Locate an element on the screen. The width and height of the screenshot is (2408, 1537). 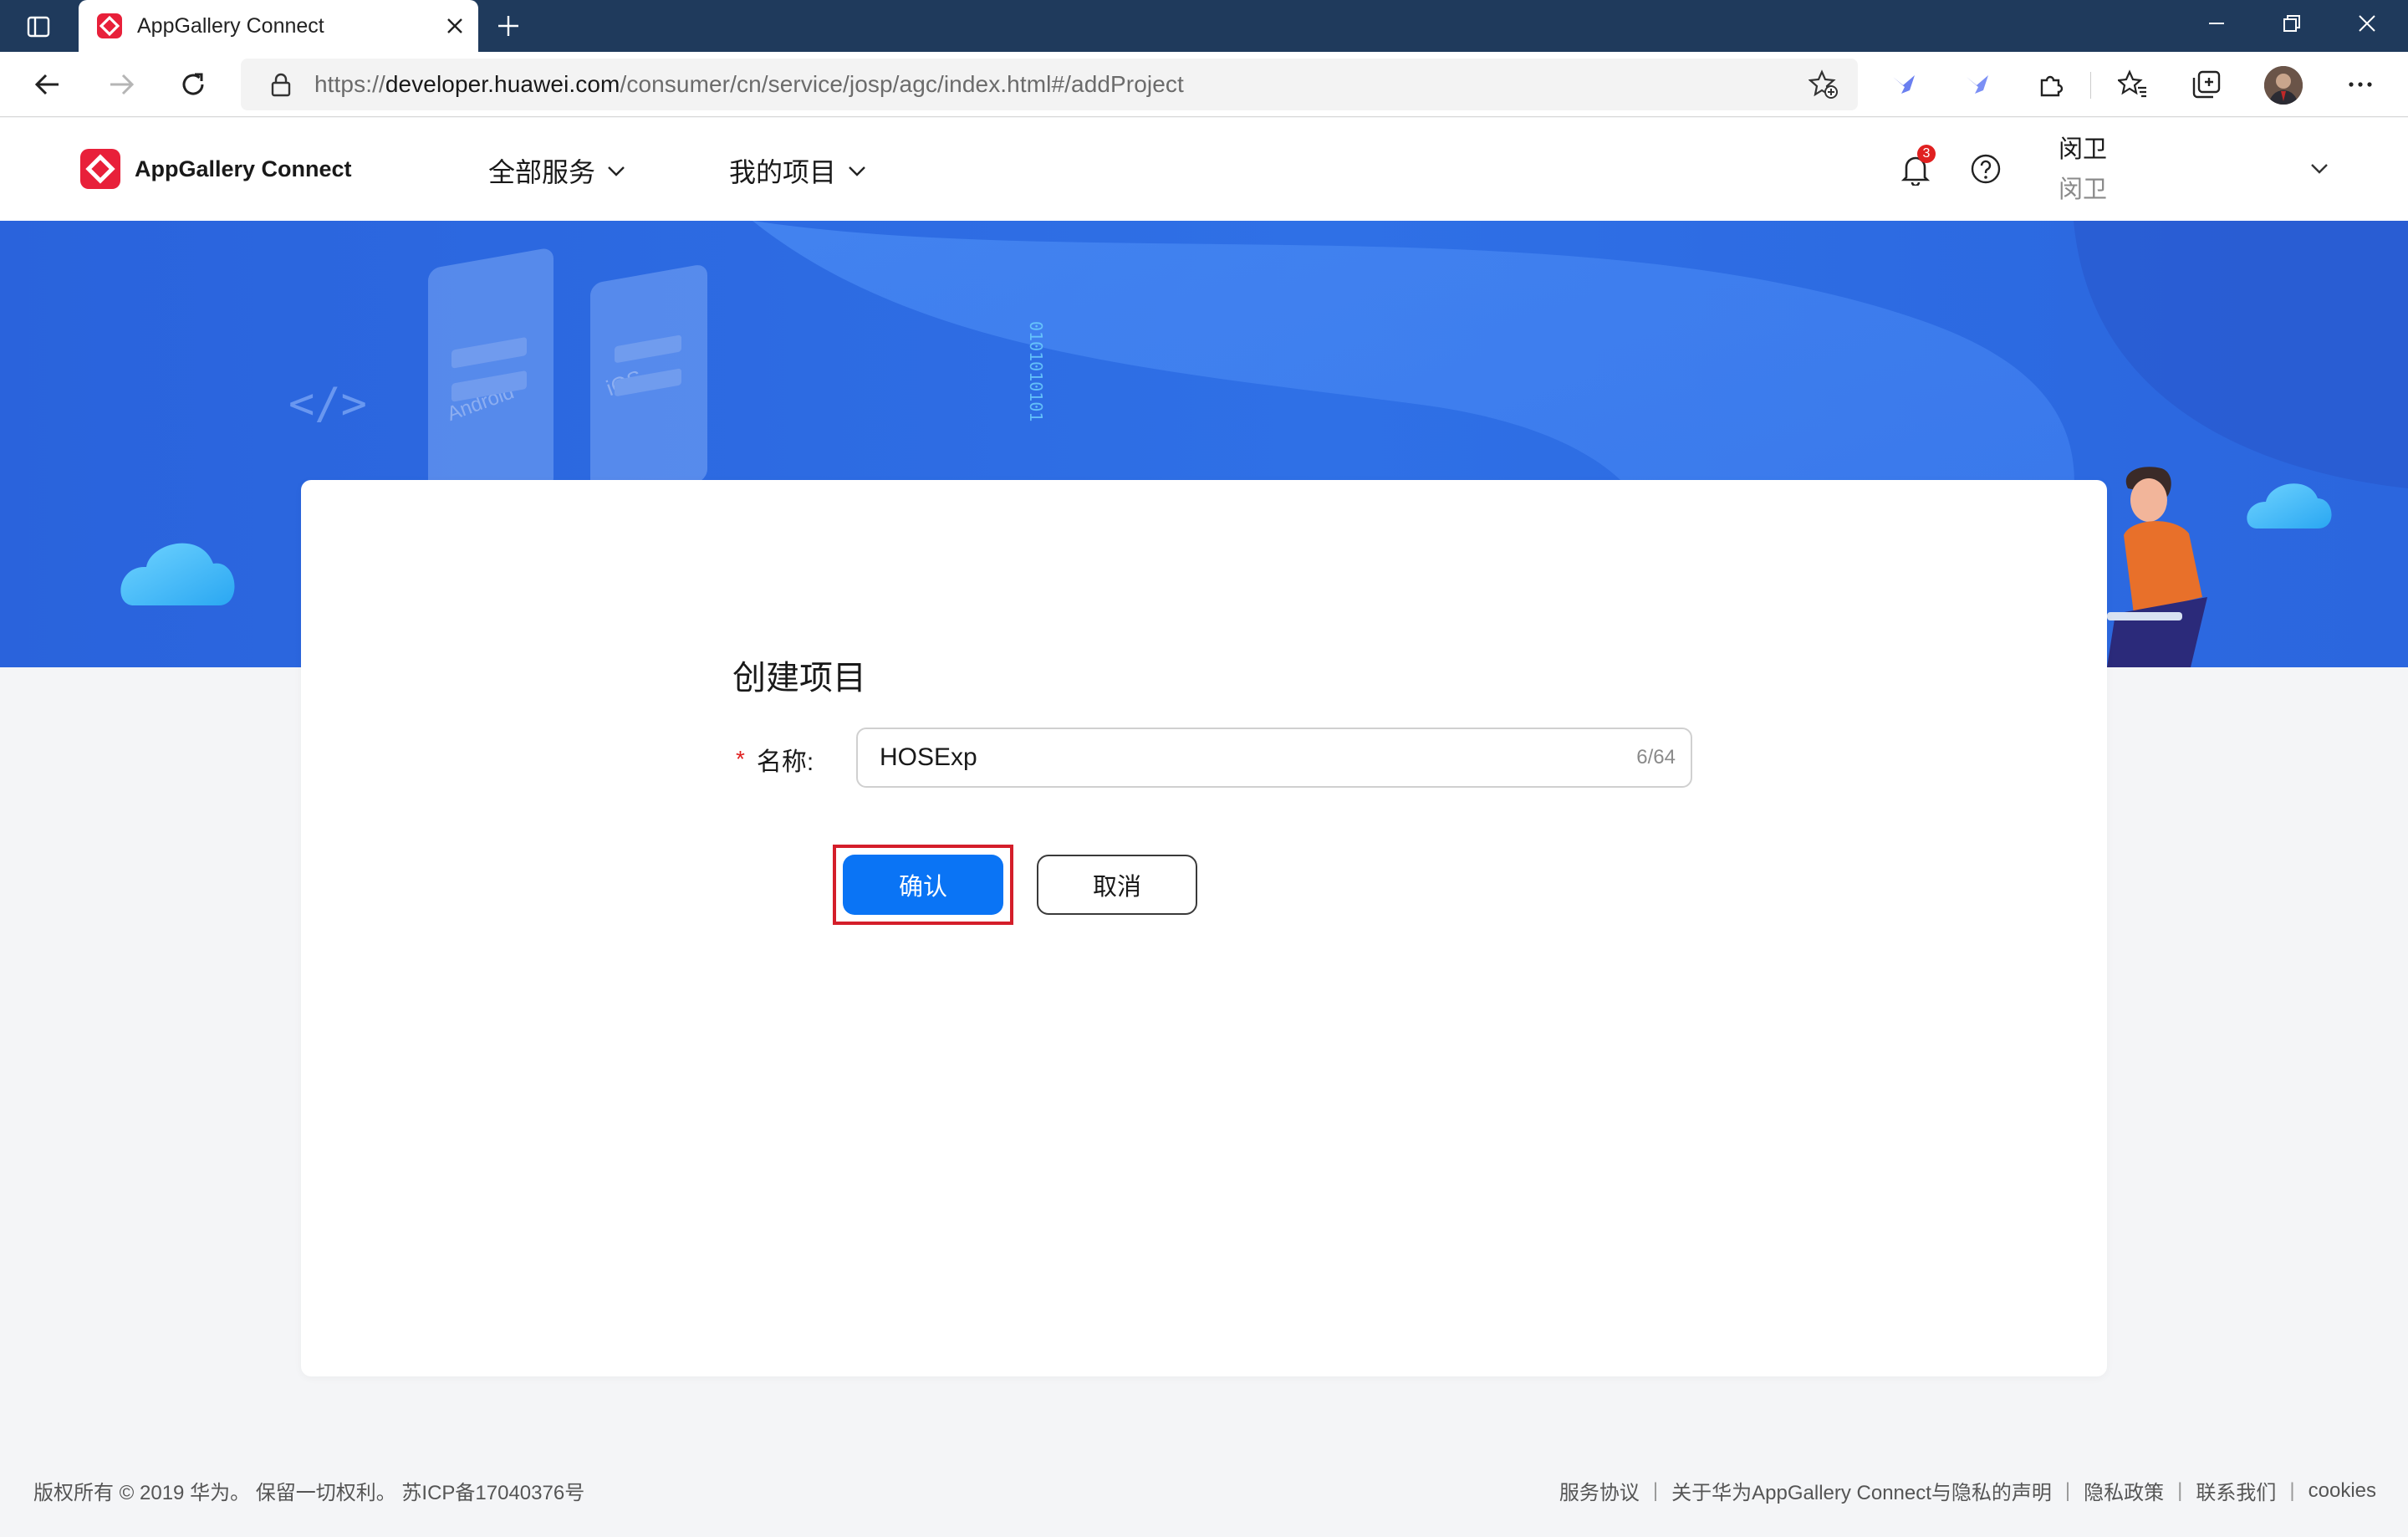
more-menu-icon is located at coordinates (2361, 84).